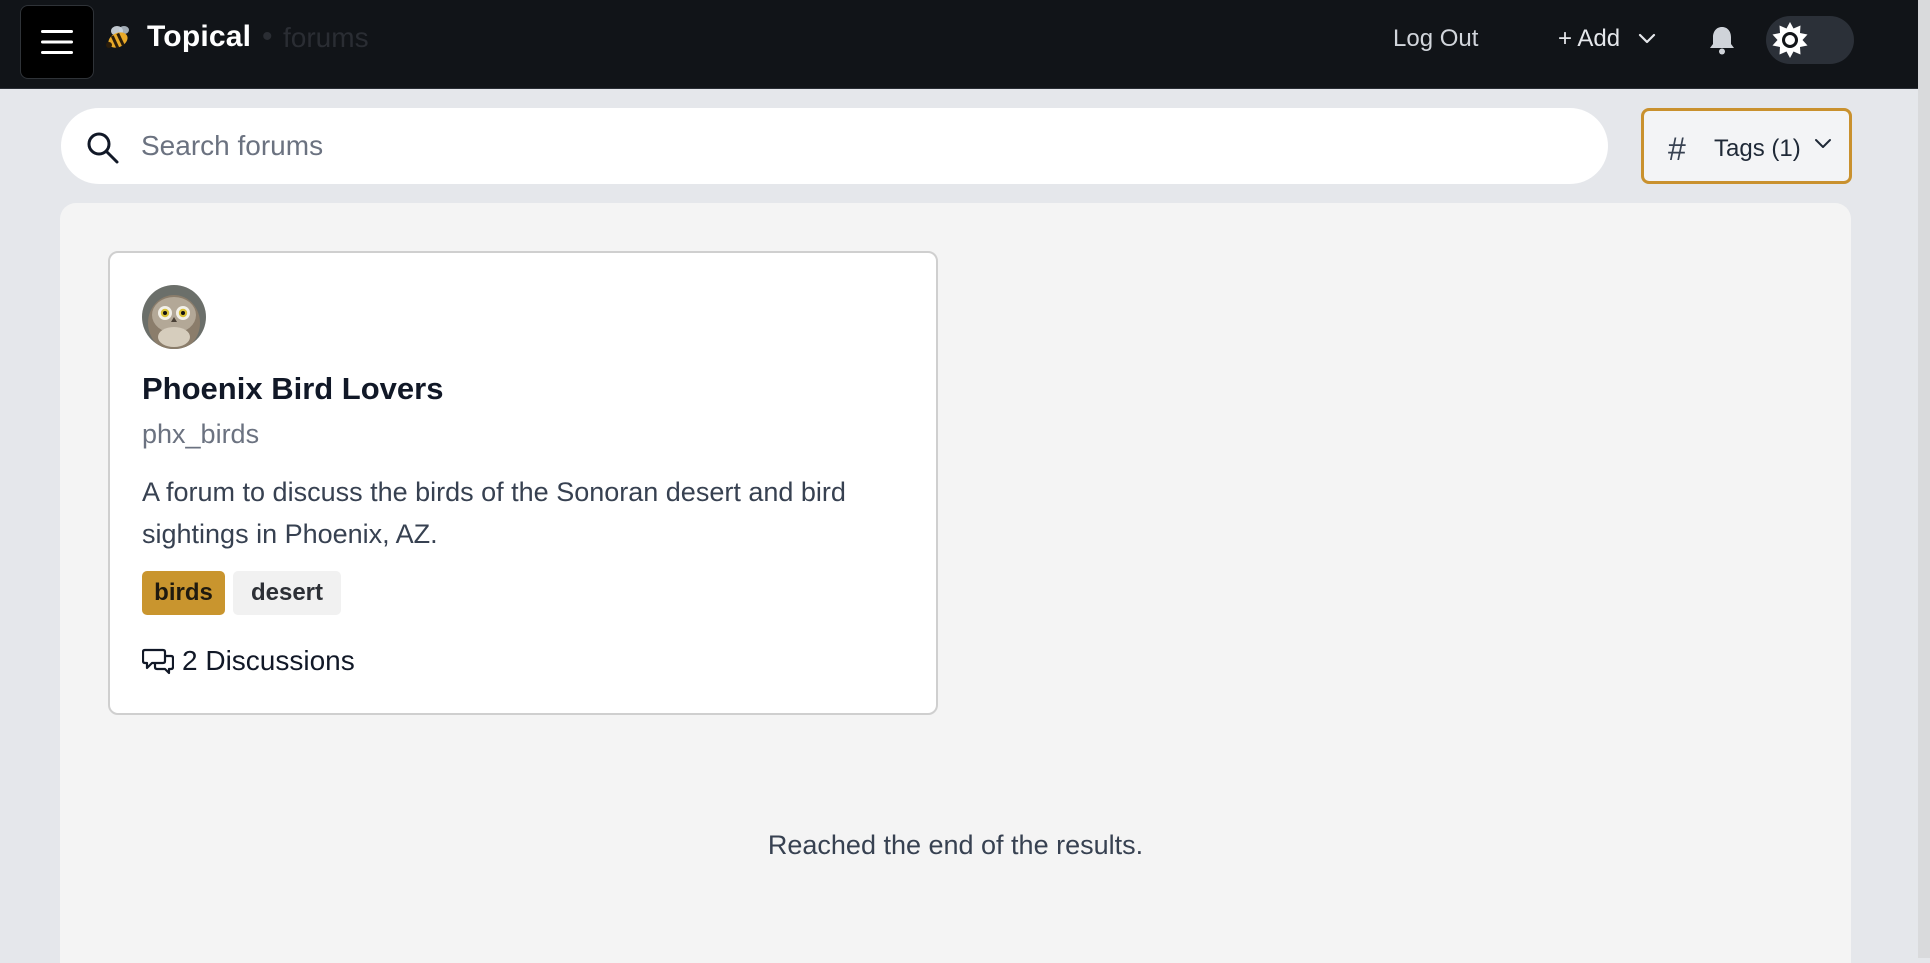 This screenshot has width=1930, height=963. What do you see at coordinates (103, 148) in the screenshot?
I see `search-icon` at bounding box center [103, 148].